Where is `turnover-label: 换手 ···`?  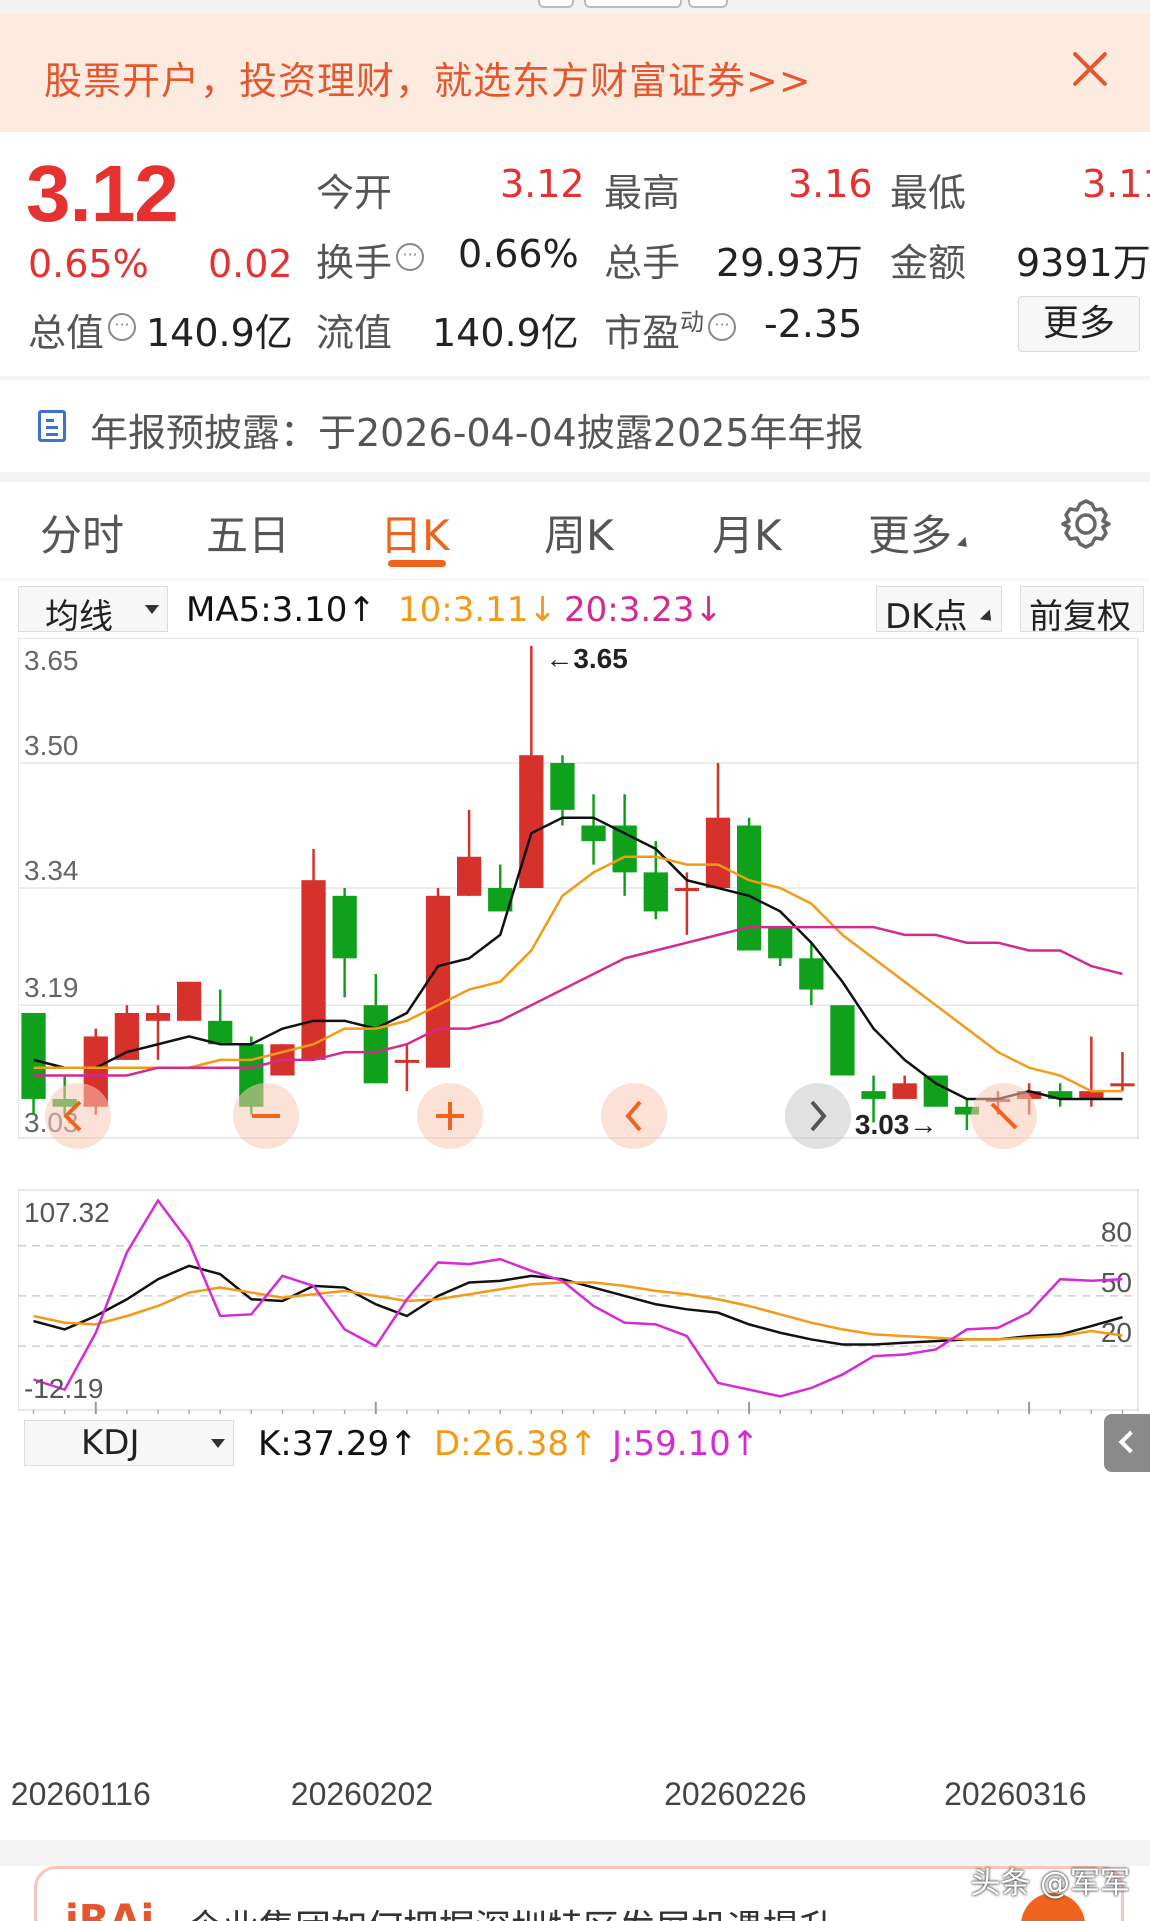 turnover-label: 换手 ··· is located at coordinates (370, 259).